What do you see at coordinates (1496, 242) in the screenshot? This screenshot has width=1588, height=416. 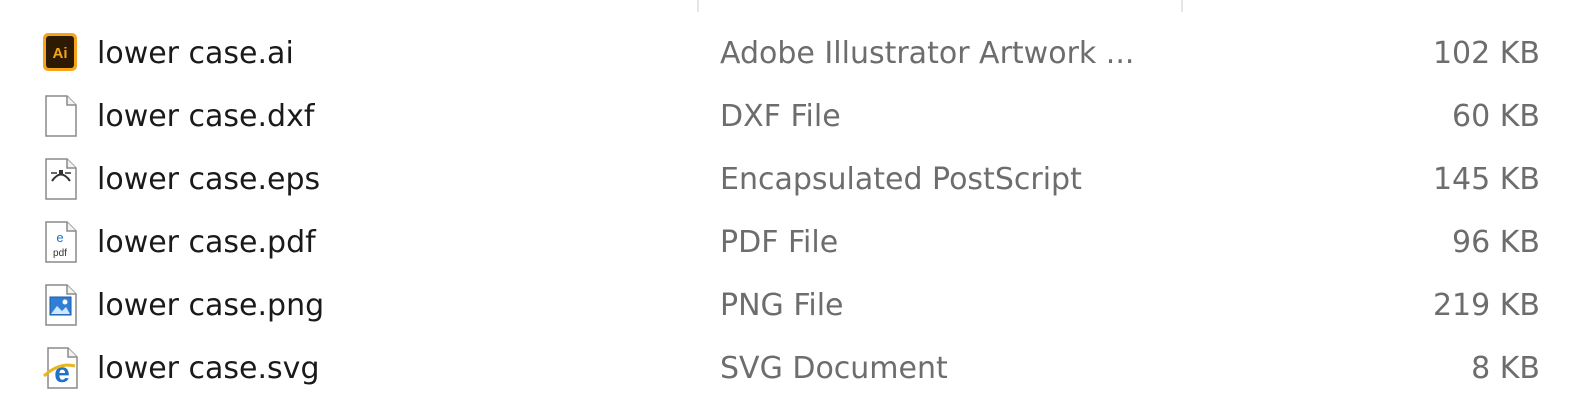 I see `file-size: 96 KB` at bounding box center [1496, 242].